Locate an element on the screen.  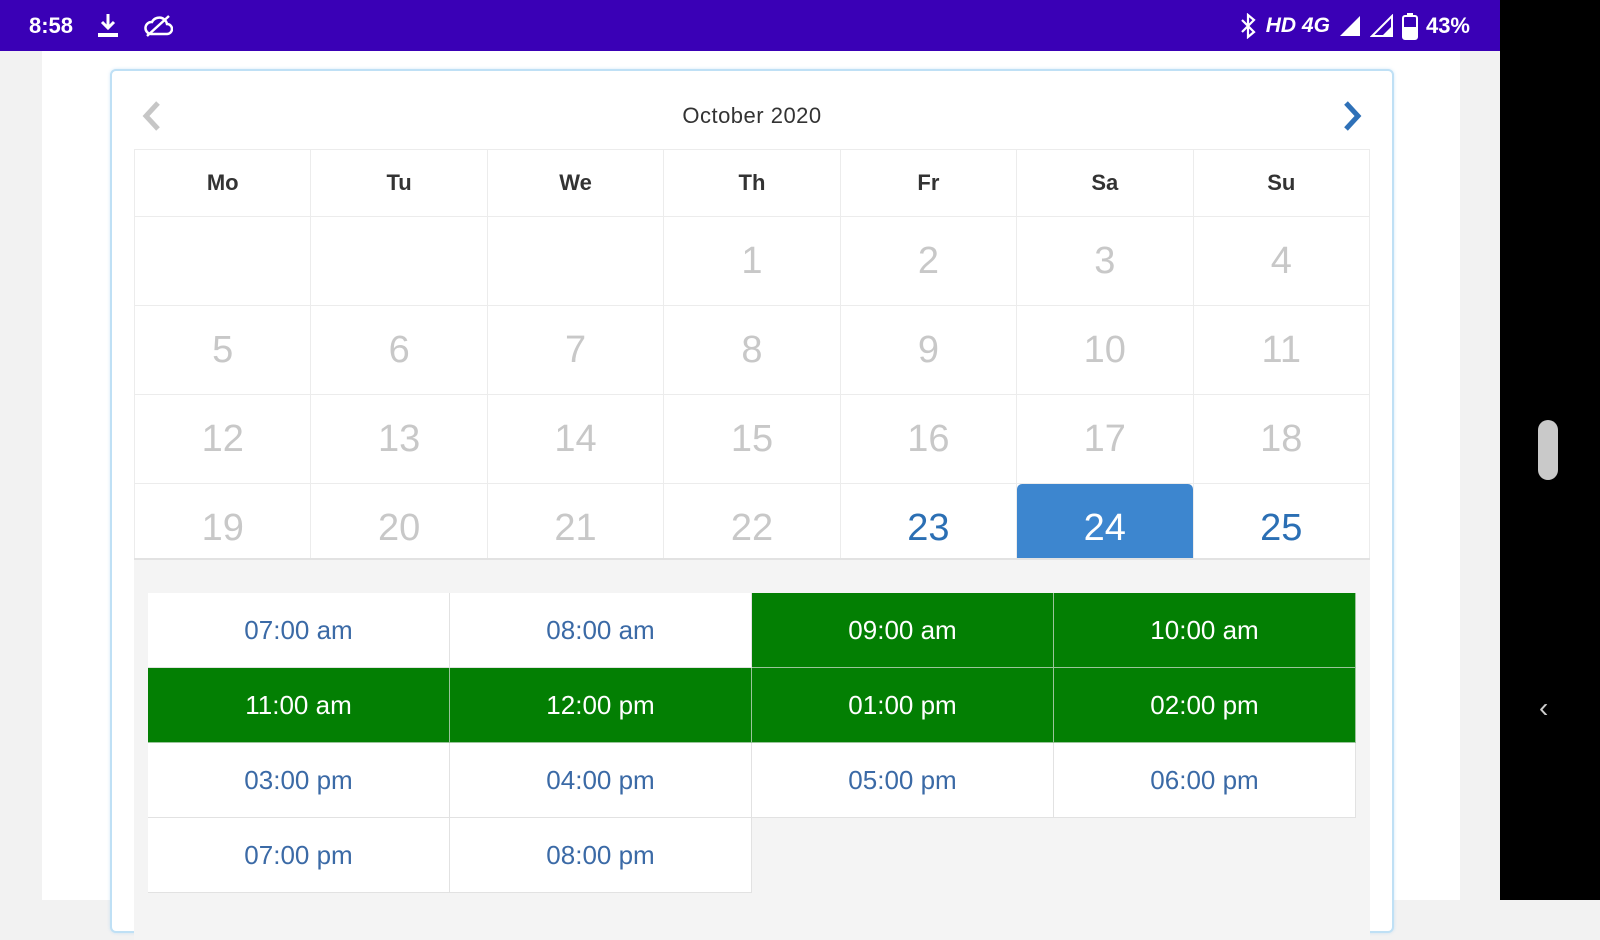
time-slot-booked: 01:00 pm is located at coordinates (903, 705).